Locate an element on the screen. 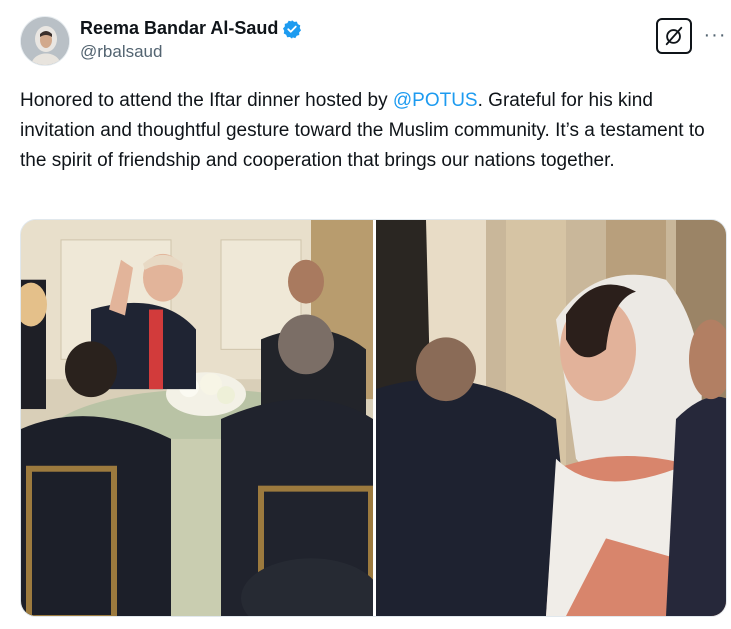  profile-avatar-image is located at coordinates (45, 41).